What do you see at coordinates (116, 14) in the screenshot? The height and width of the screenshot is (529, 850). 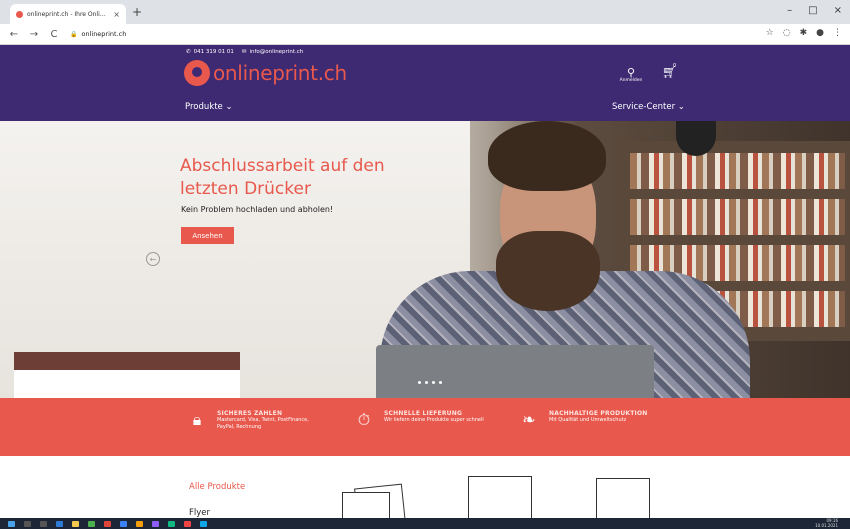 I see `tab-close-icon: ×` at bounding box center [116, 14].